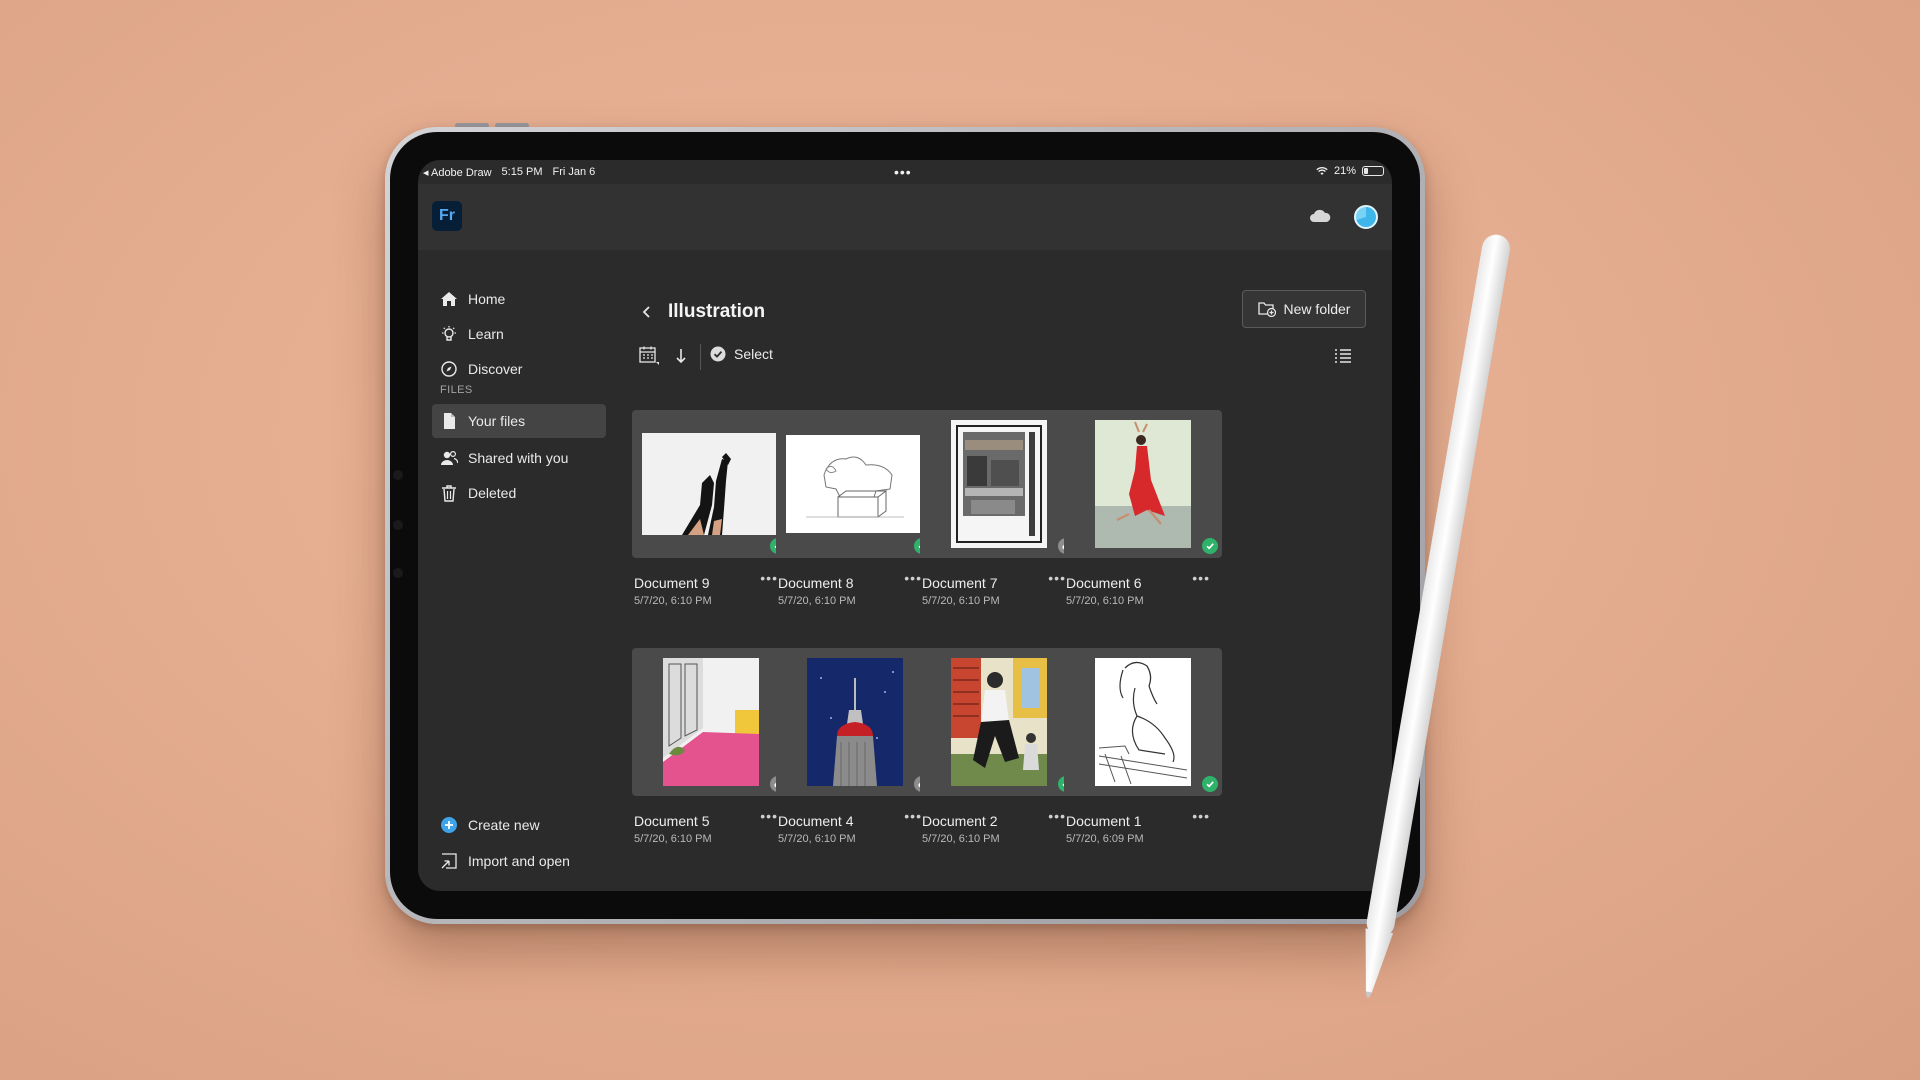  I want to click on document-name: Document 9, so click(672, 583).